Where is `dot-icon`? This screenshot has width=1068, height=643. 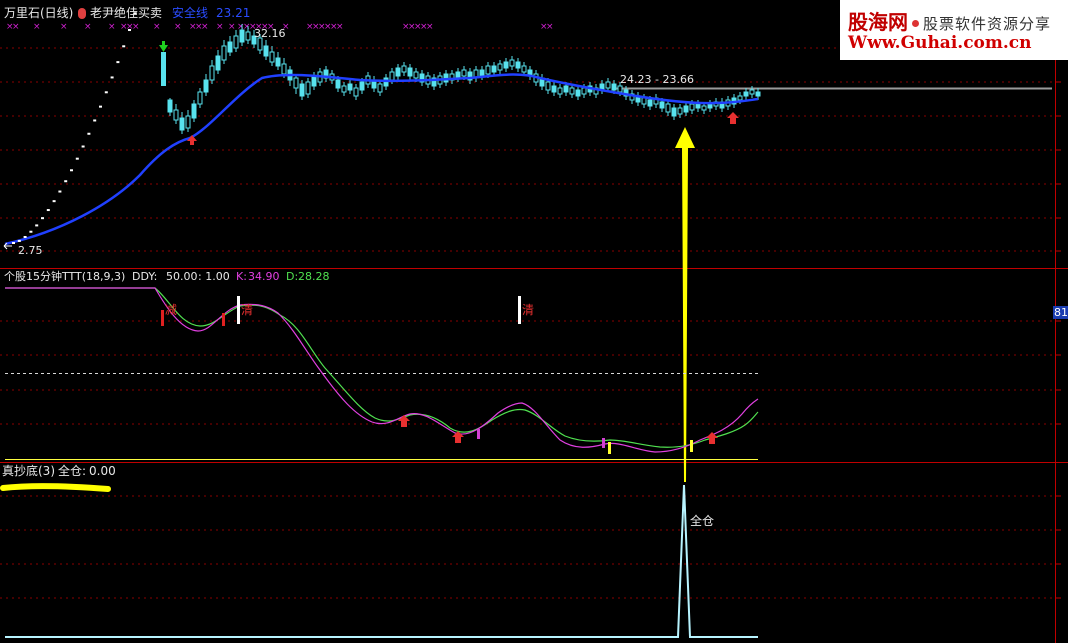
dot-icon is located at coordinates (915, 23).